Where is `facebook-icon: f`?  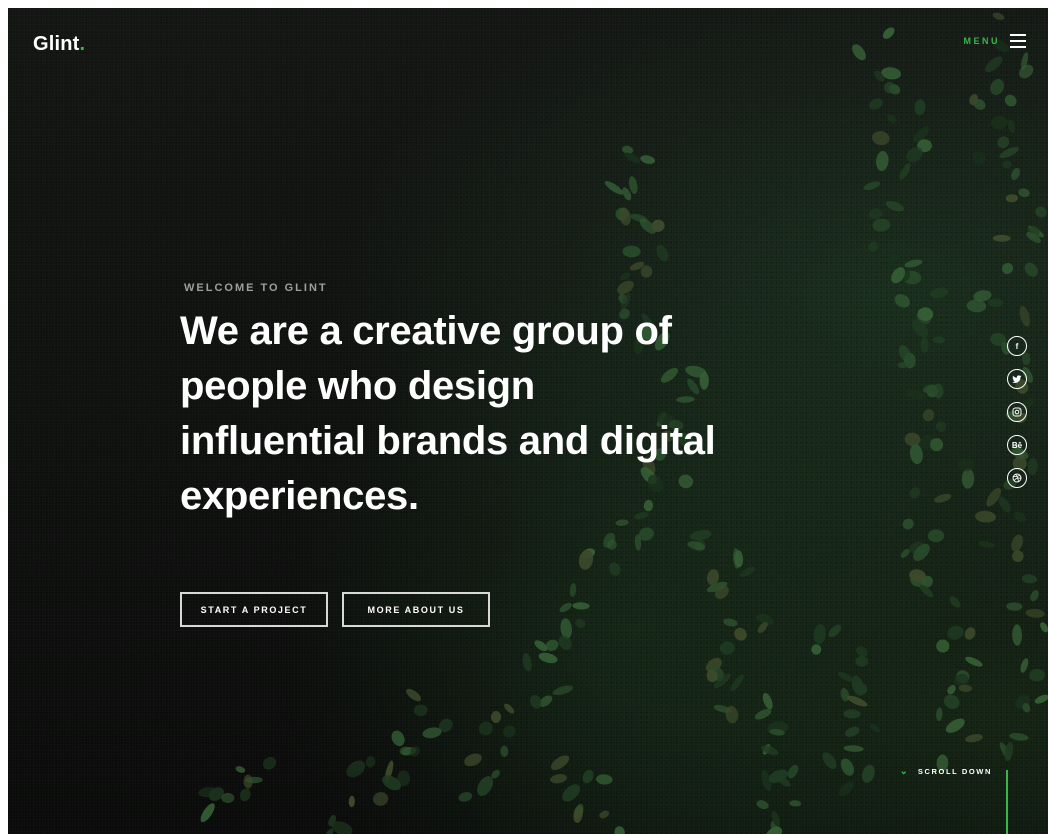 facebook-icon: f is located at coordinates (1017, 346).